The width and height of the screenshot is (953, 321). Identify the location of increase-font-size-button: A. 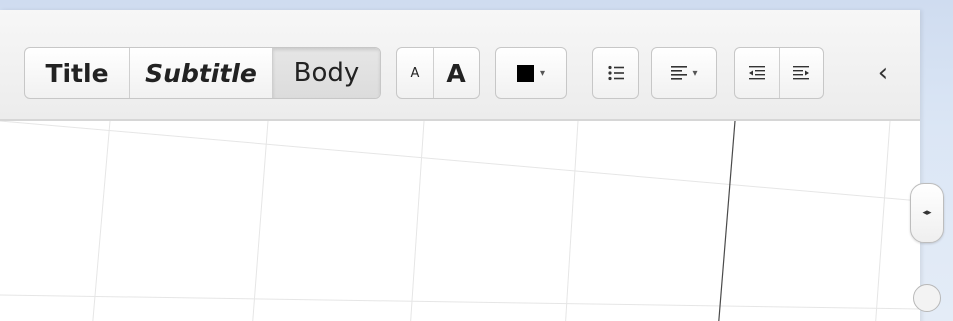
(456, 73).